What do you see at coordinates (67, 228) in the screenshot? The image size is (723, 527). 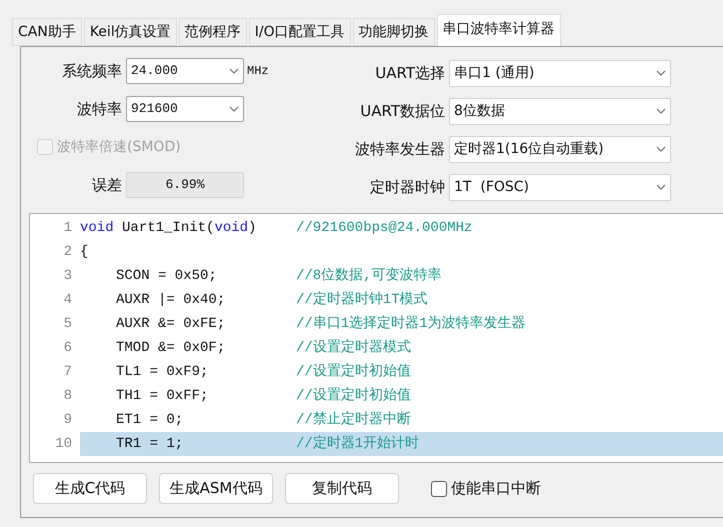 I see `line-number: 1` at bounding box center [67, 228].